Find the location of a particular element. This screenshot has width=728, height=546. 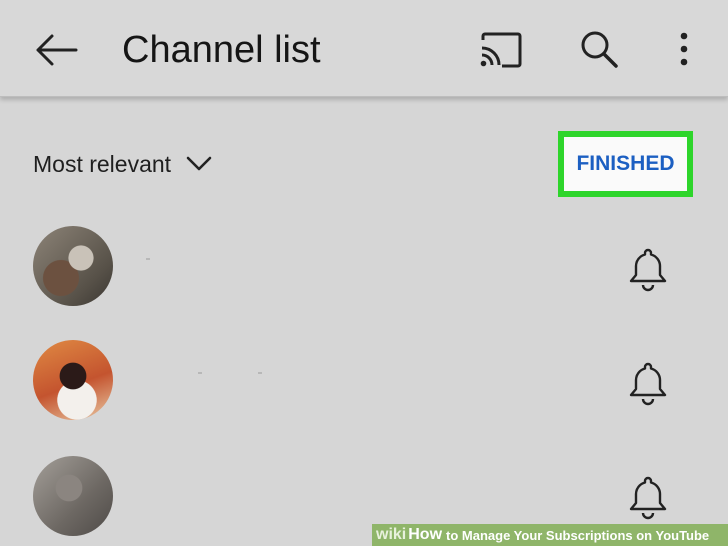

back-button is located at coordinates (56, 50).